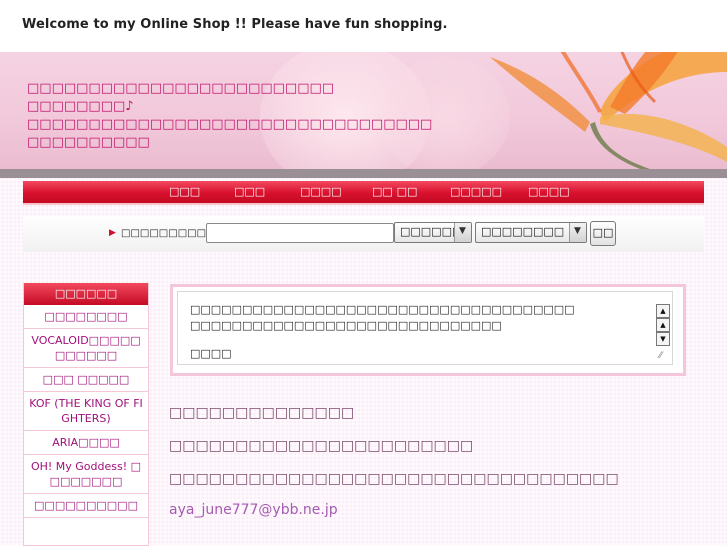 Image resolution: width=727 pixels, height=546 pixels. What do you see at coordinates (523, 231) in the screenshot?
I see `search-sort-value: □□□□□□□□` at bounding box center [523, 231].